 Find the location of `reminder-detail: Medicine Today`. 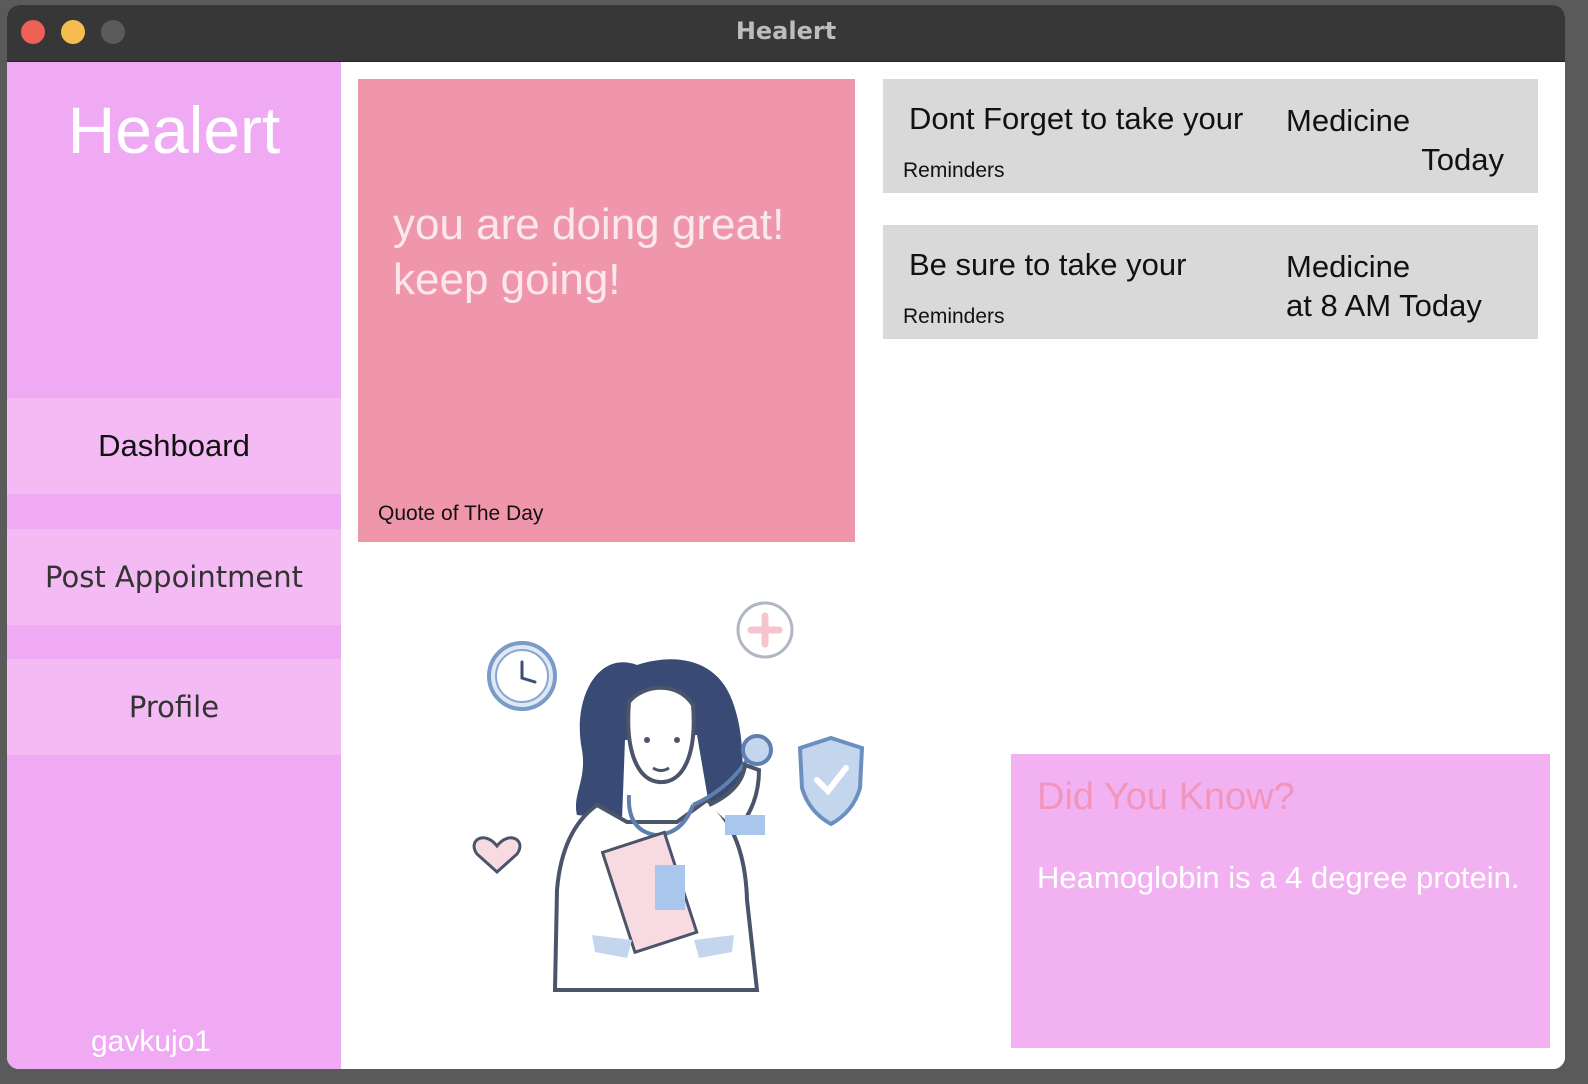

reminder-detail: Medicine Today is located at coordinates (1395, 140).